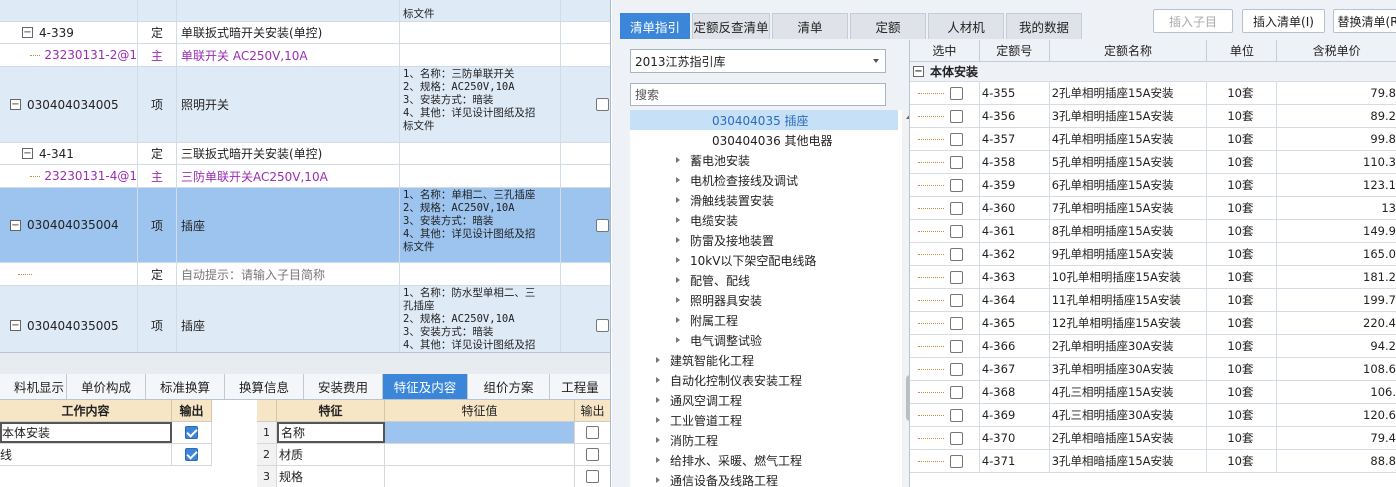 This screenshot has height=487, width=1396. Describe the element at coordinates (1336, 392) in the screenshot. I see `quota-price: 106.` at that location.